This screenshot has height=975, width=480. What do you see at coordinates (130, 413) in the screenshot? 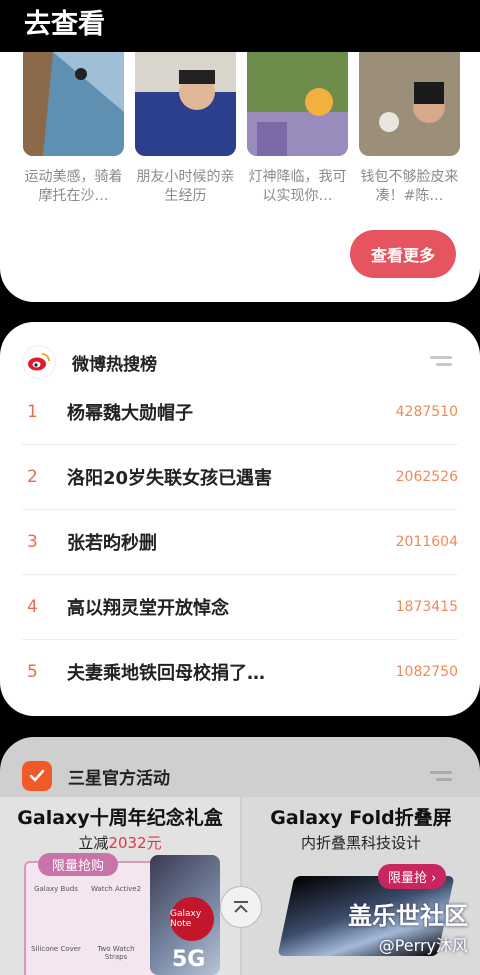
I see `hot-search-title: 杨幂魏大勋帽子` at bounding box center [130, 413].